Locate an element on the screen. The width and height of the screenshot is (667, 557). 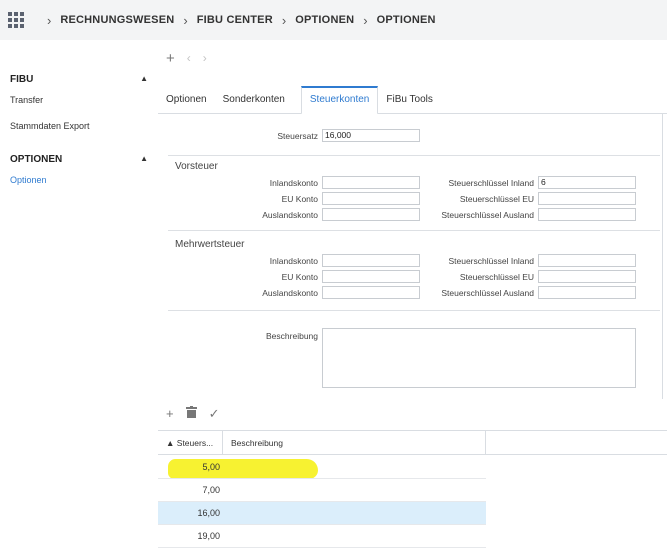
vorsteuer-eu-konto-label: EU Konto is located at coordinates (299, 199).